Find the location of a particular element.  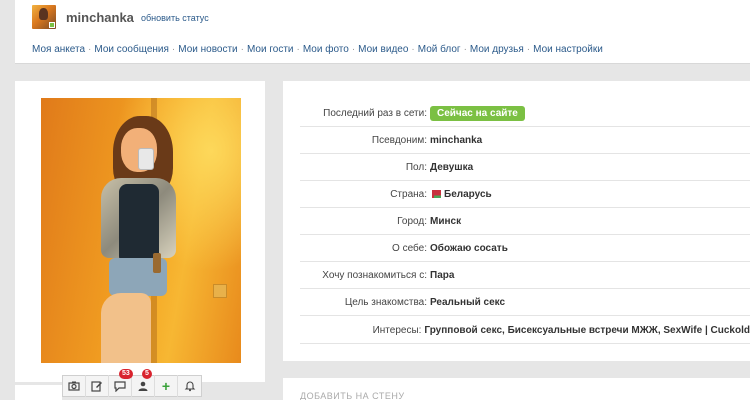

camera-icon is located at coordinates (74, 386).